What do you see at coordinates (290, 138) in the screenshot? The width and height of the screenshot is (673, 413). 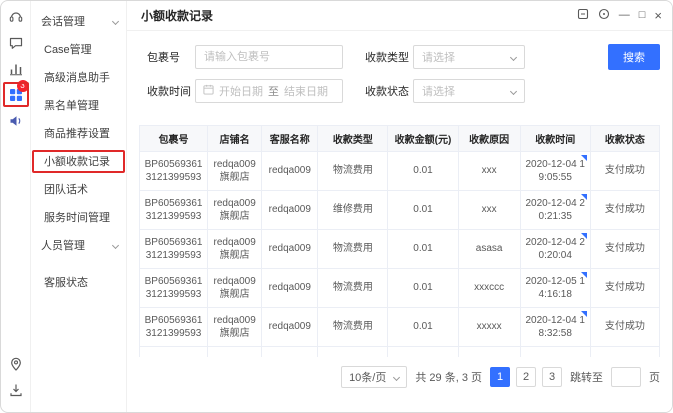 I see `column-header: 客服名称` at bounding box center [290, 138].